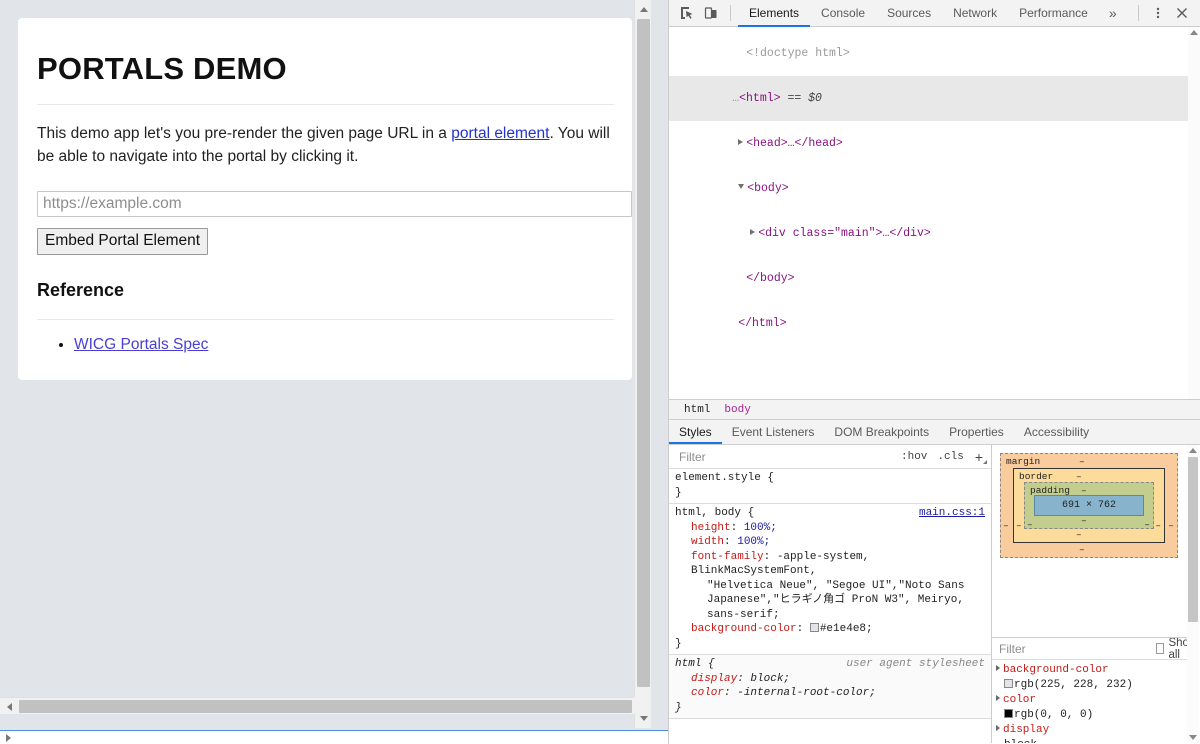 The width and height of the screenshot is (1200, 744). I want to click on padding-top-value: –, so click(1084, 490).